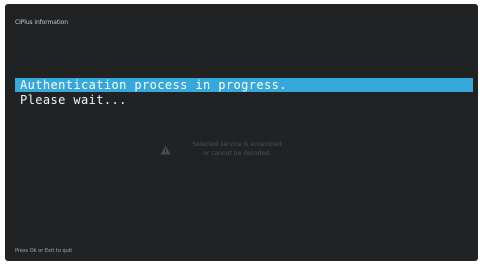 Image resolution: width=484 pixels, height=265 pixels. I want to click on auth-message: Authentication process in progress., so click(153, 85).